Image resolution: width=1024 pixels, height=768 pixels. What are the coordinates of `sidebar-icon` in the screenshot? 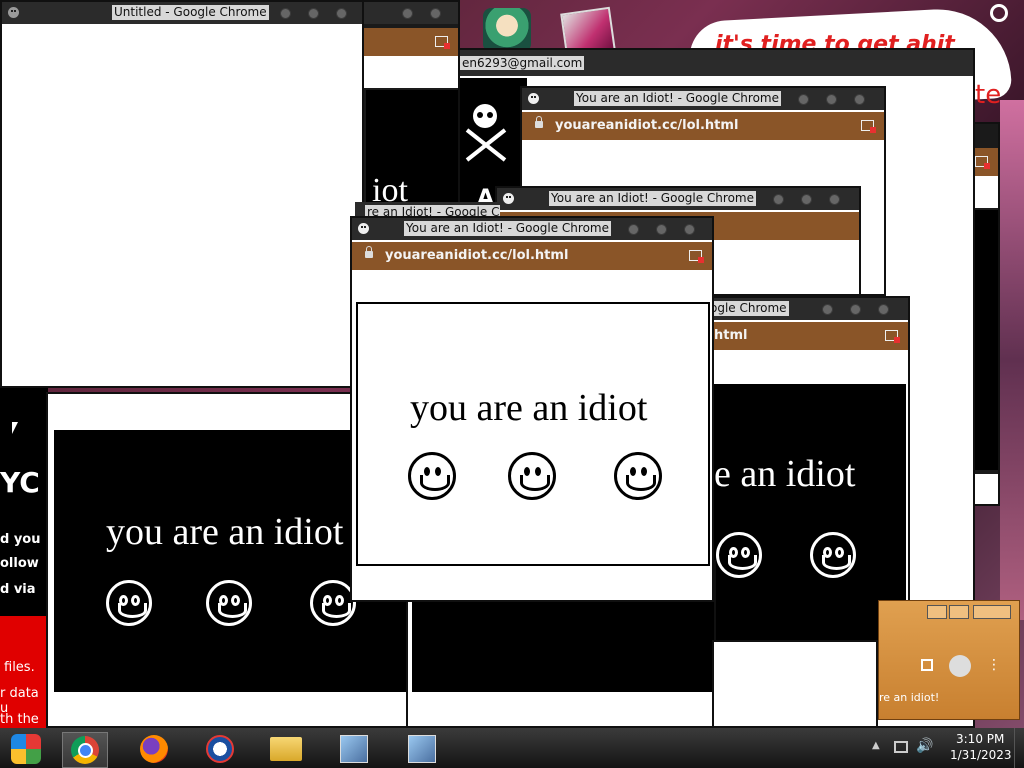 It's located at (927, 665).